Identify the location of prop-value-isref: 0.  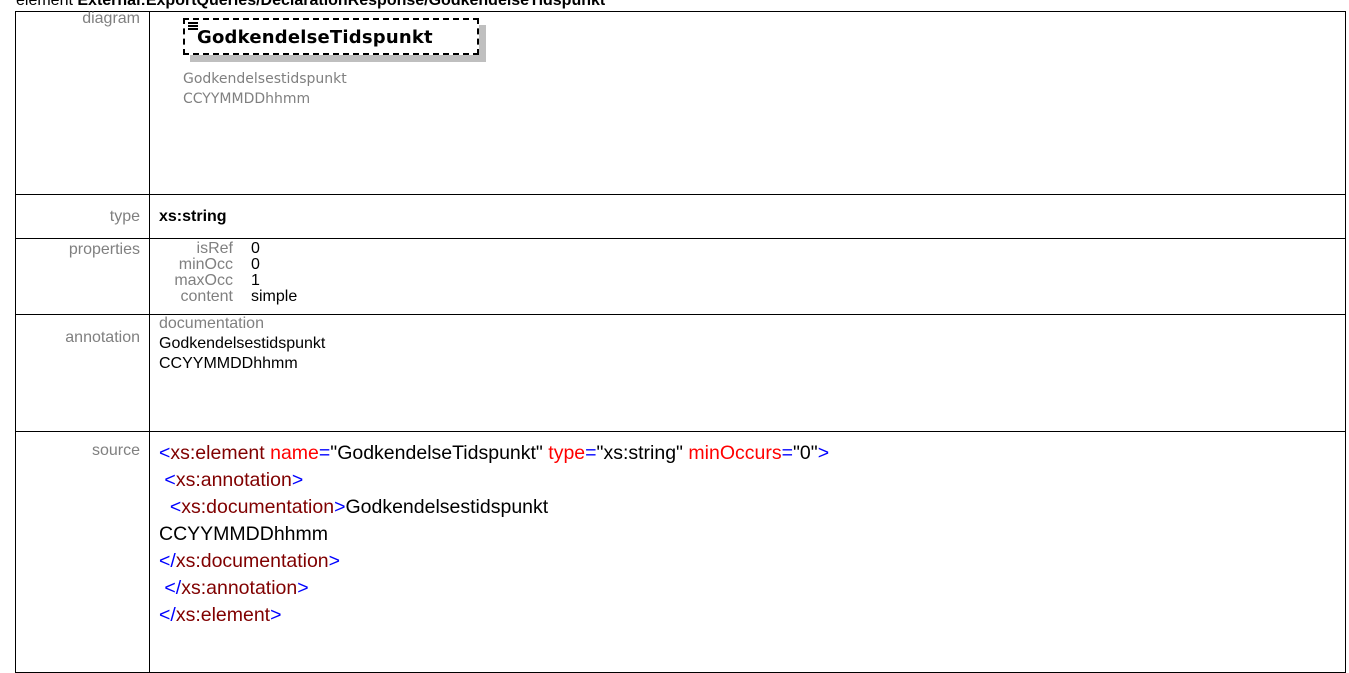
(255, 248).